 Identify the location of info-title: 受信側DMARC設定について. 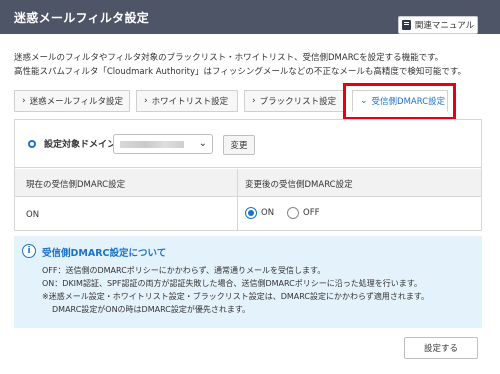
(104, 253).